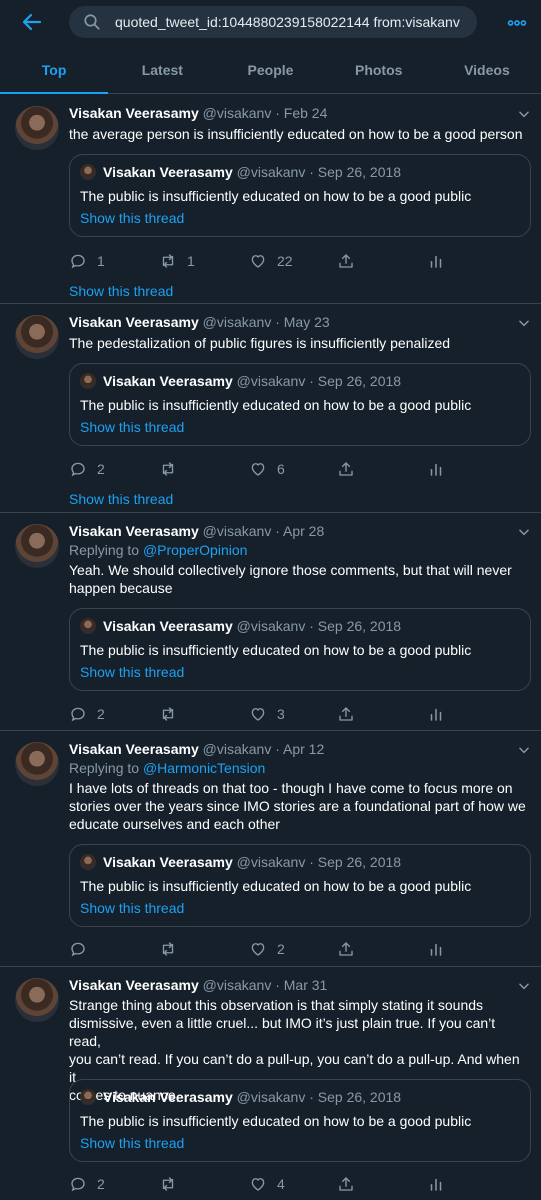  Describe the element at coordinates (32, 22) in the screenshot. I see `back-arrow-icon` at that location.